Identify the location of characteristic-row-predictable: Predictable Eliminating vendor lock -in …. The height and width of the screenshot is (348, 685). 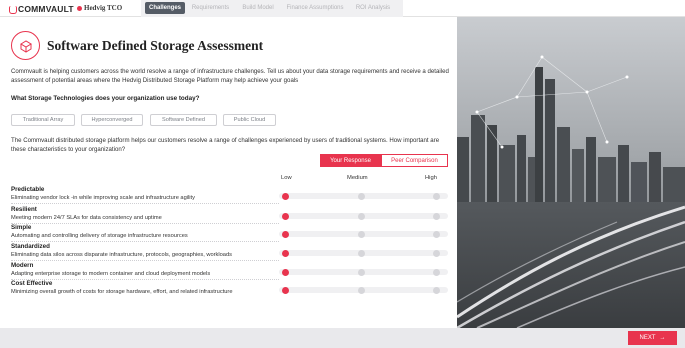
(229, 195).